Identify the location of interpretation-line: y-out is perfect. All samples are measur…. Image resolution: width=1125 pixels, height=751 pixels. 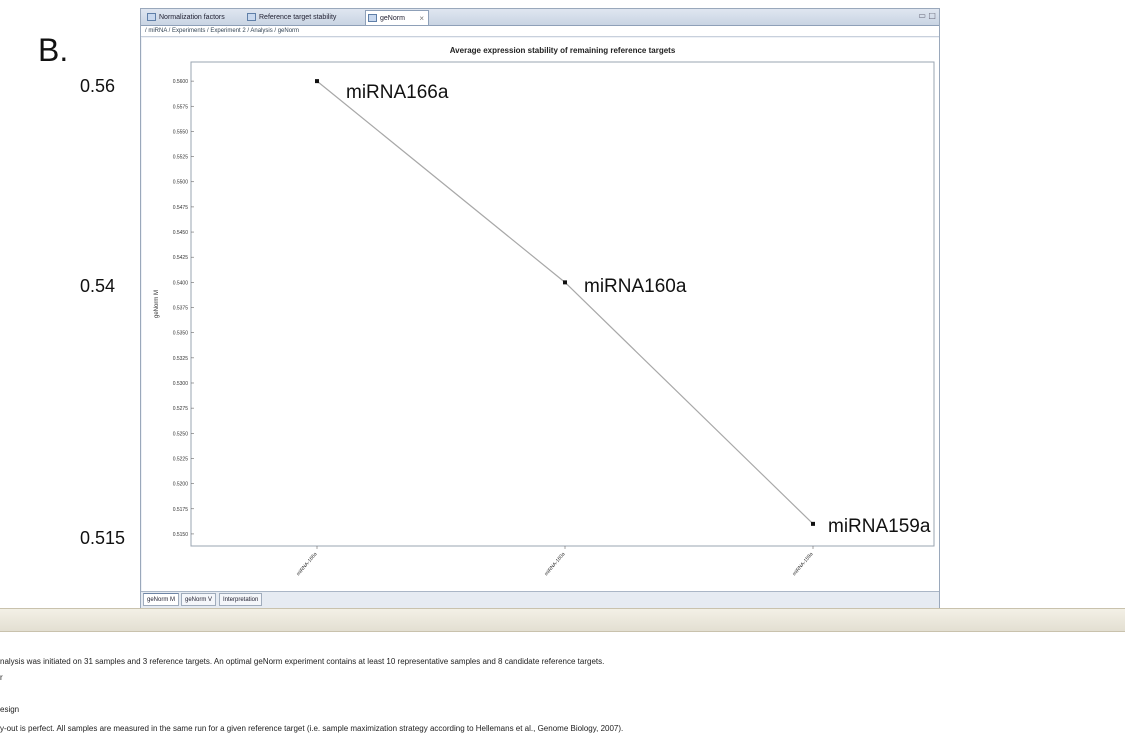
(312, 728).